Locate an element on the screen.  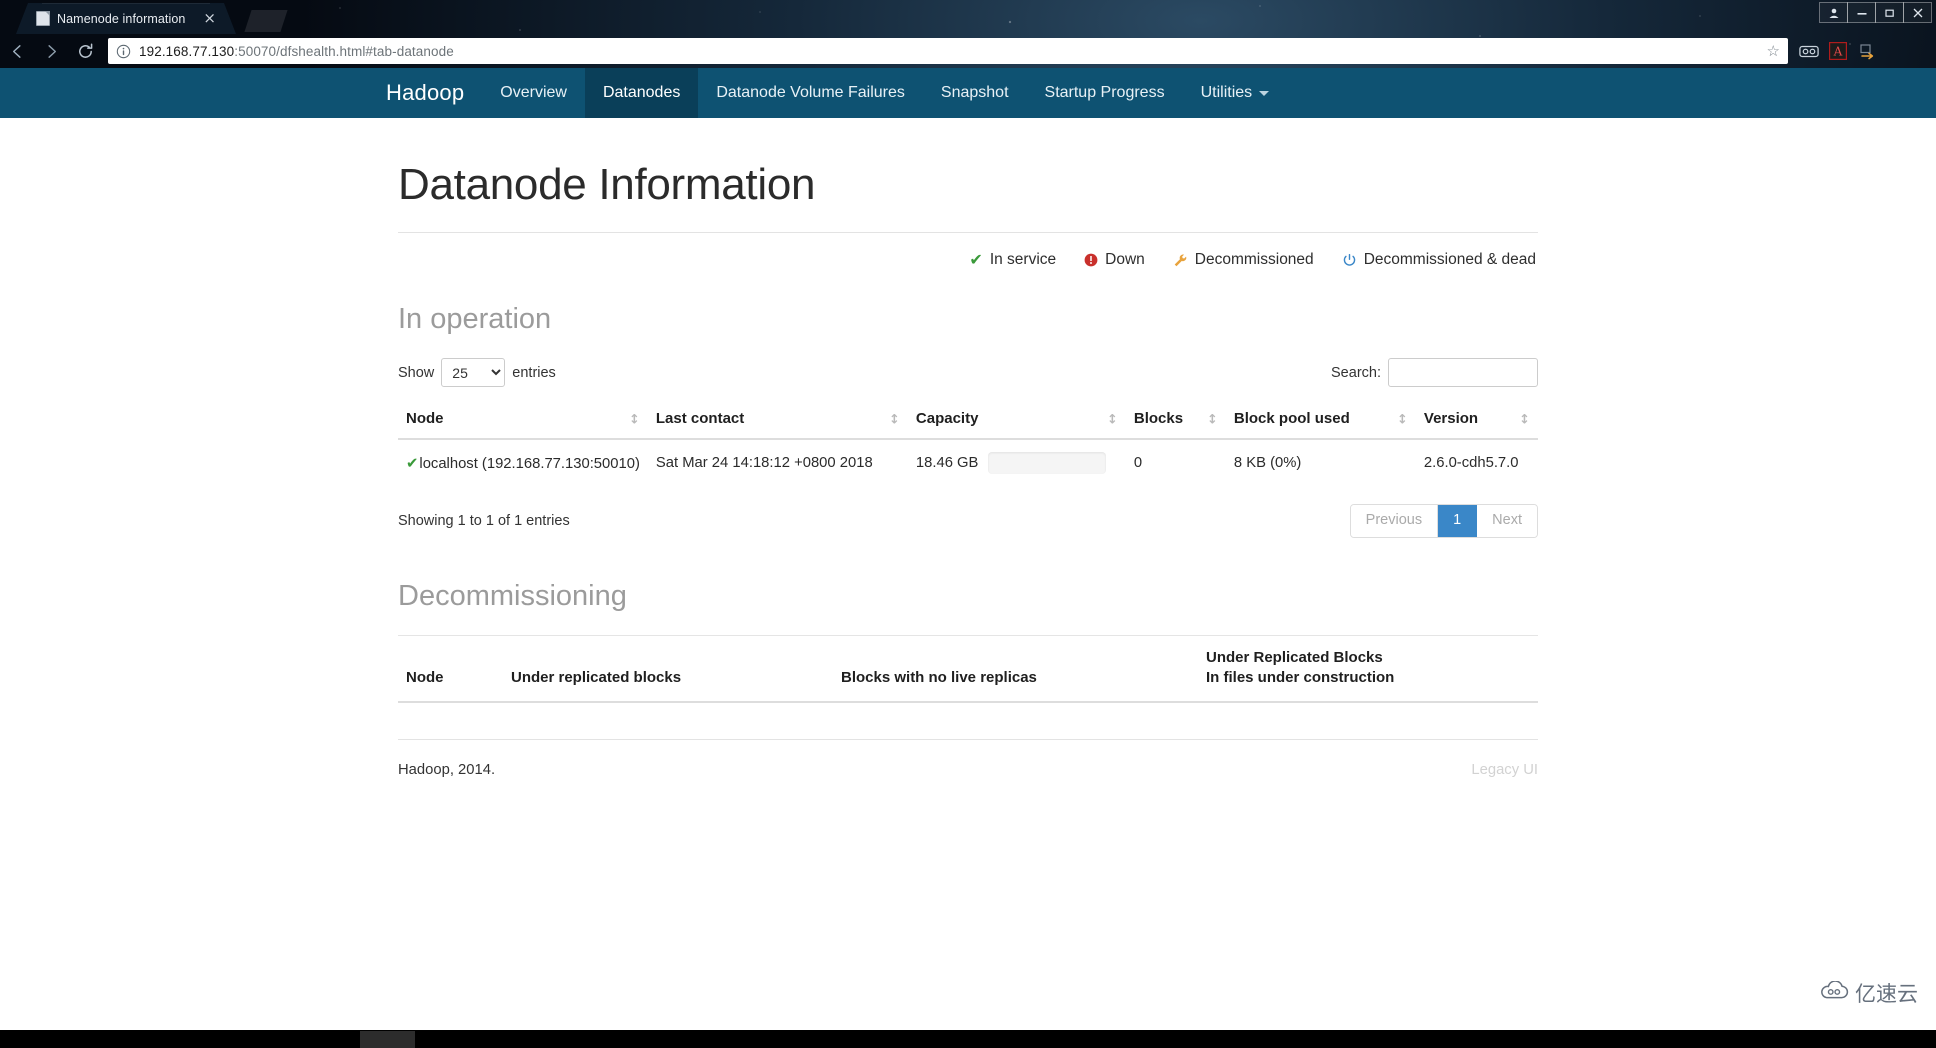
legend-item-down: Down is located at coordinates (1114, 260).